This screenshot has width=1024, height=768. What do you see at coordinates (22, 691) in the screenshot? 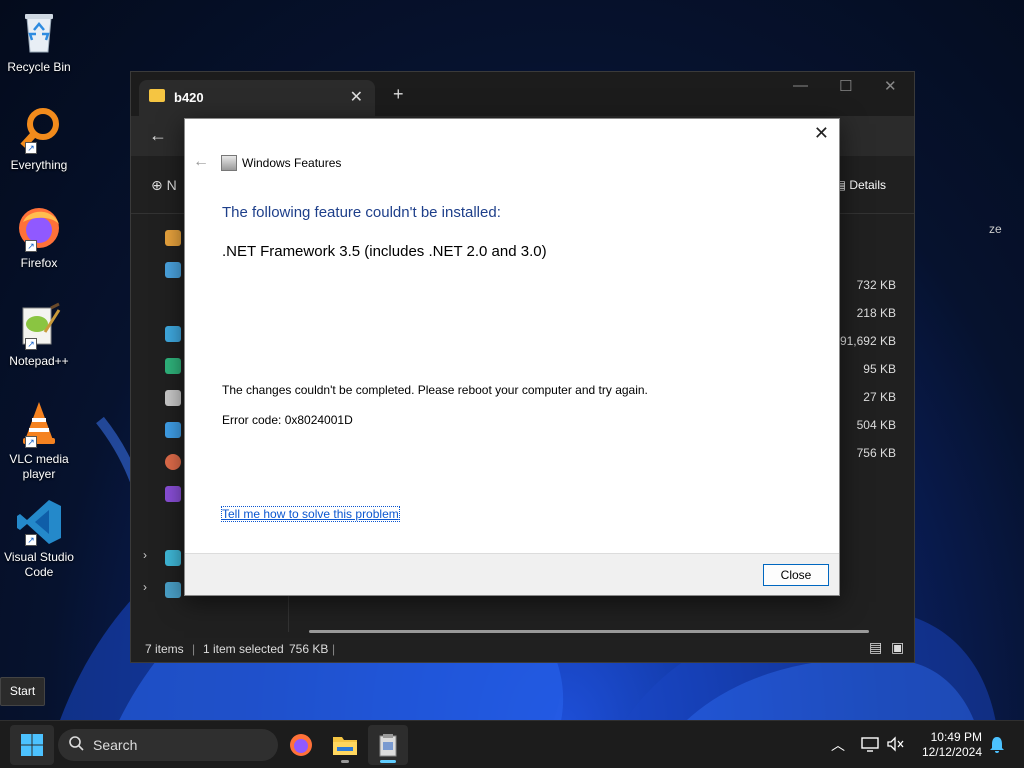
I see `start-tooltip: Start` at bounding box center [22, 691].